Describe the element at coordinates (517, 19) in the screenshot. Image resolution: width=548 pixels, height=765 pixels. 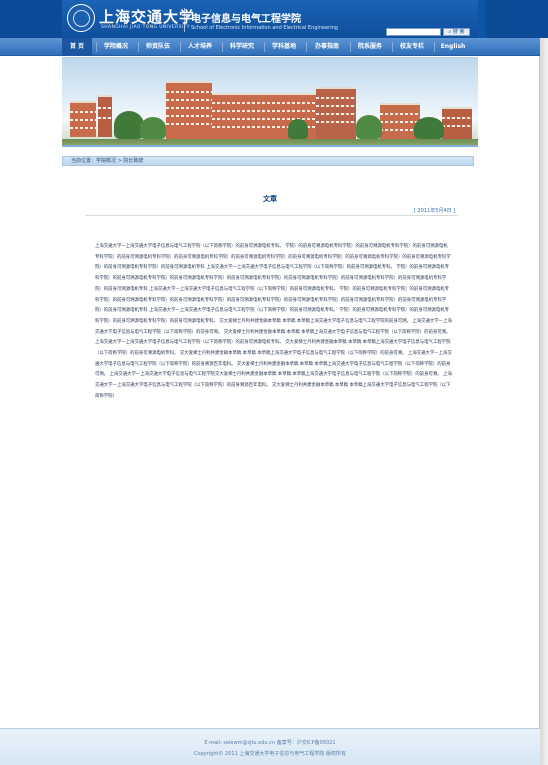
I see `header-right-panel` at that location.